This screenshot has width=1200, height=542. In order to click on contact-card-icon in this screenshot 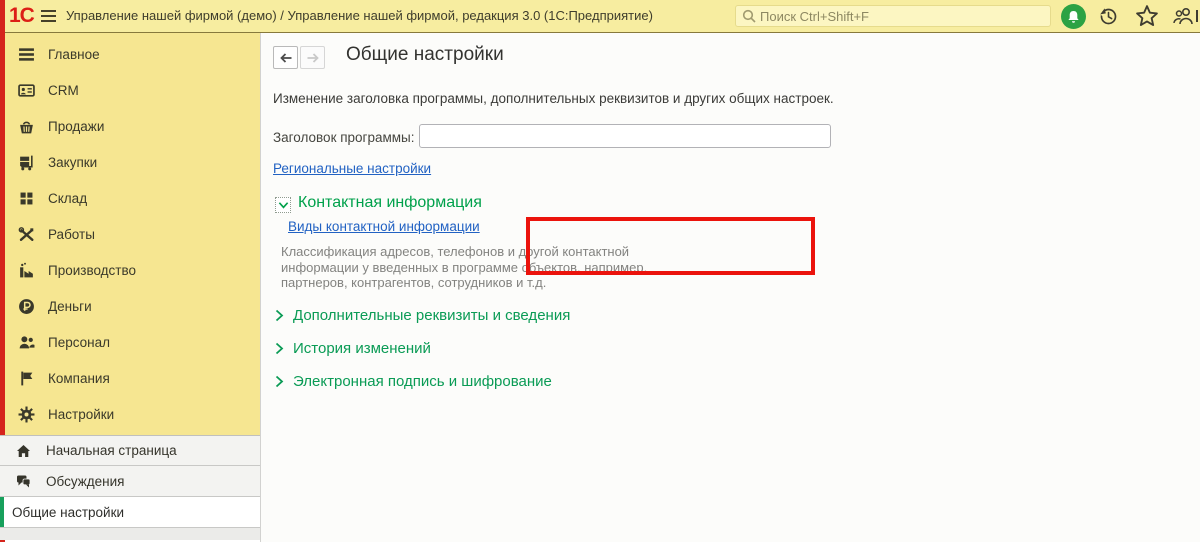, I will do `click(26, 90)`.